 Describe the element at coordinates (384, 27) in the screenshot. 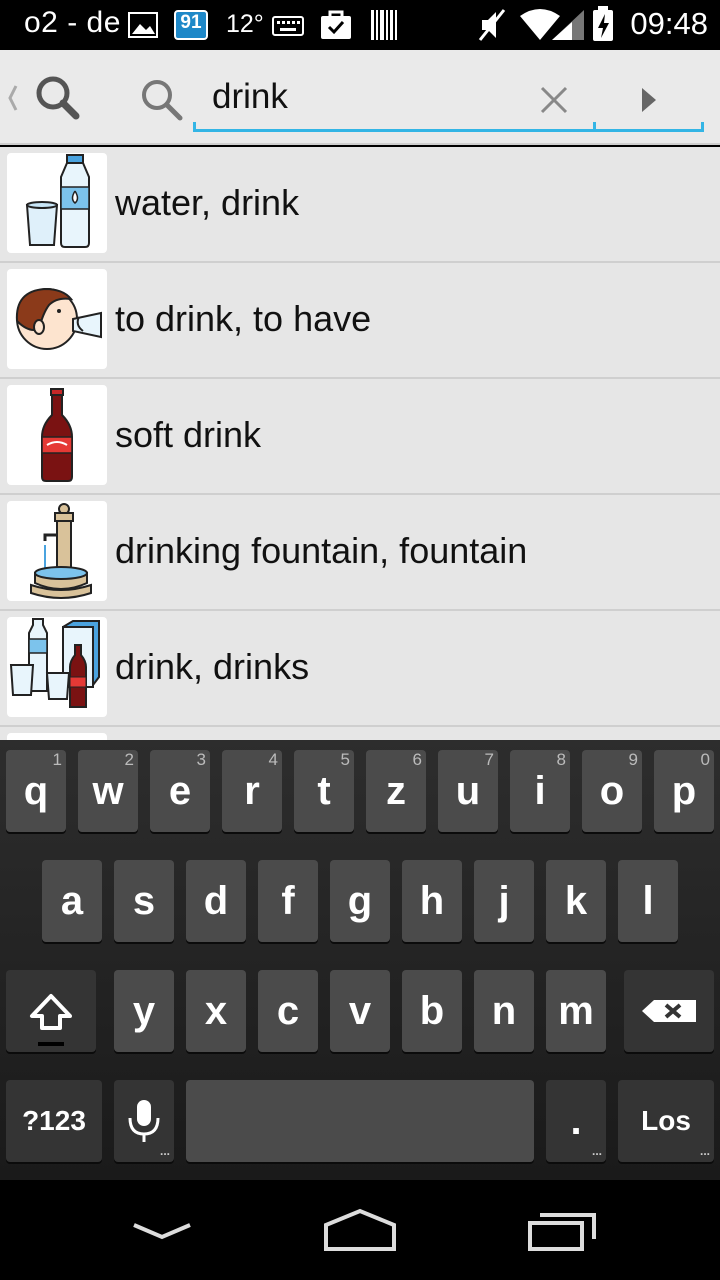

I see `barcode-icon` at that location.